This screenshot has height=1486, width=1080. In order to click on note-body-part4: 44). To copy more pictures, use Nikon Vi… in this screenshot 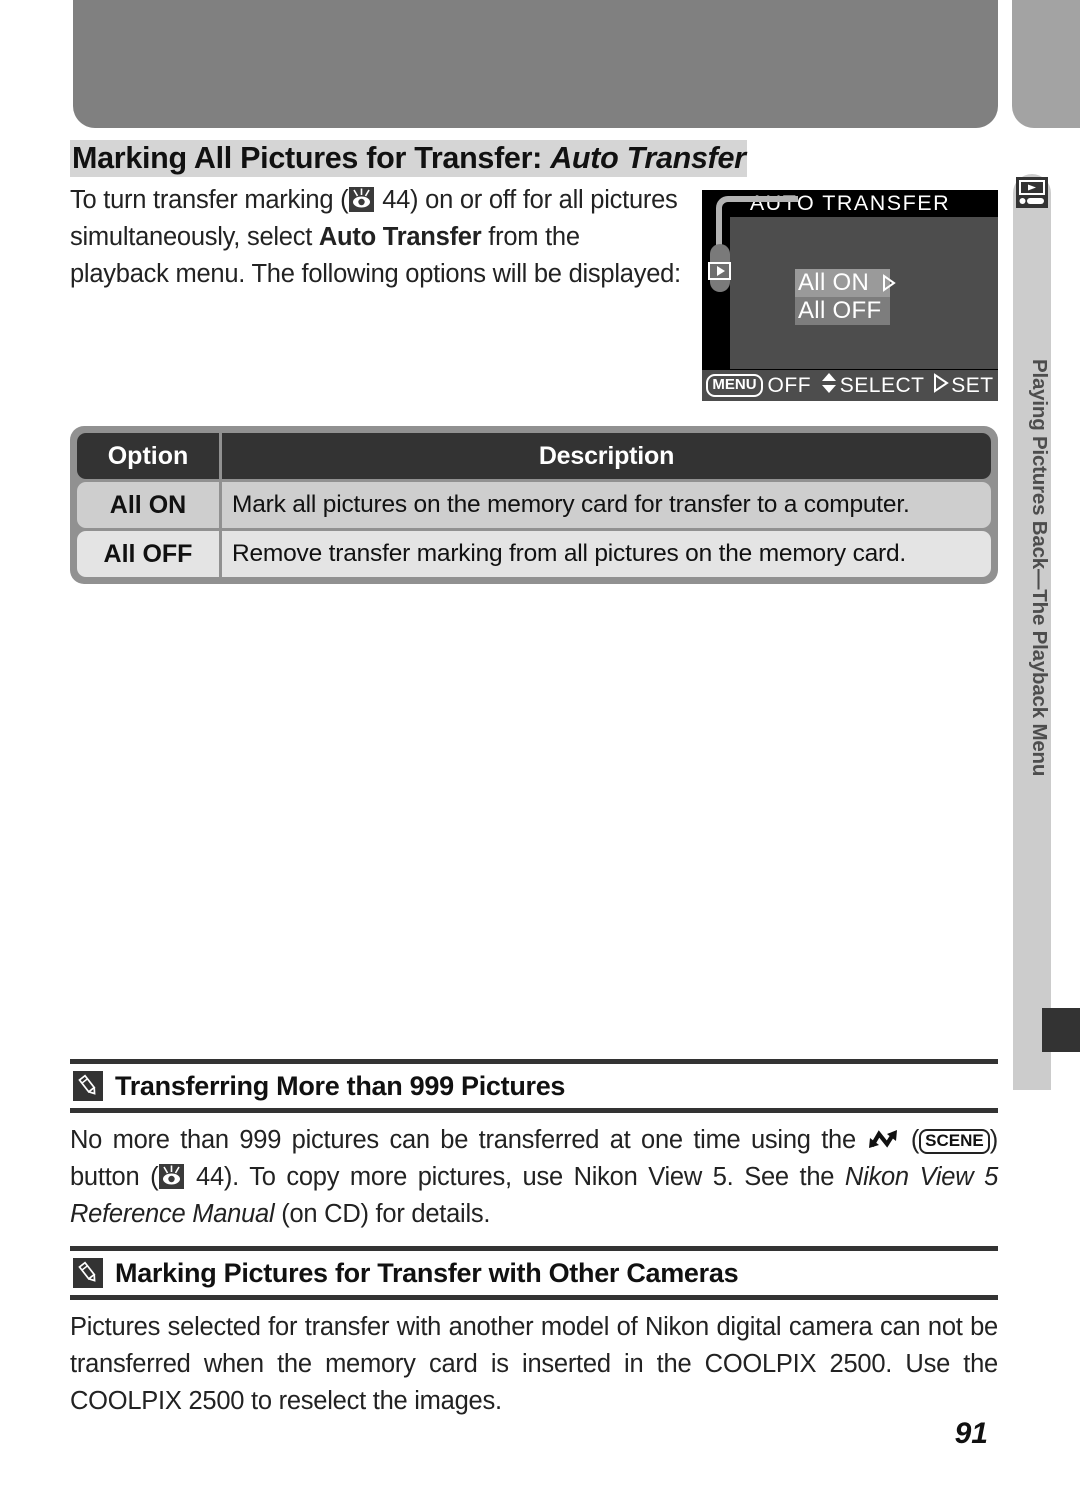, I will do `click(515, 1177)`.